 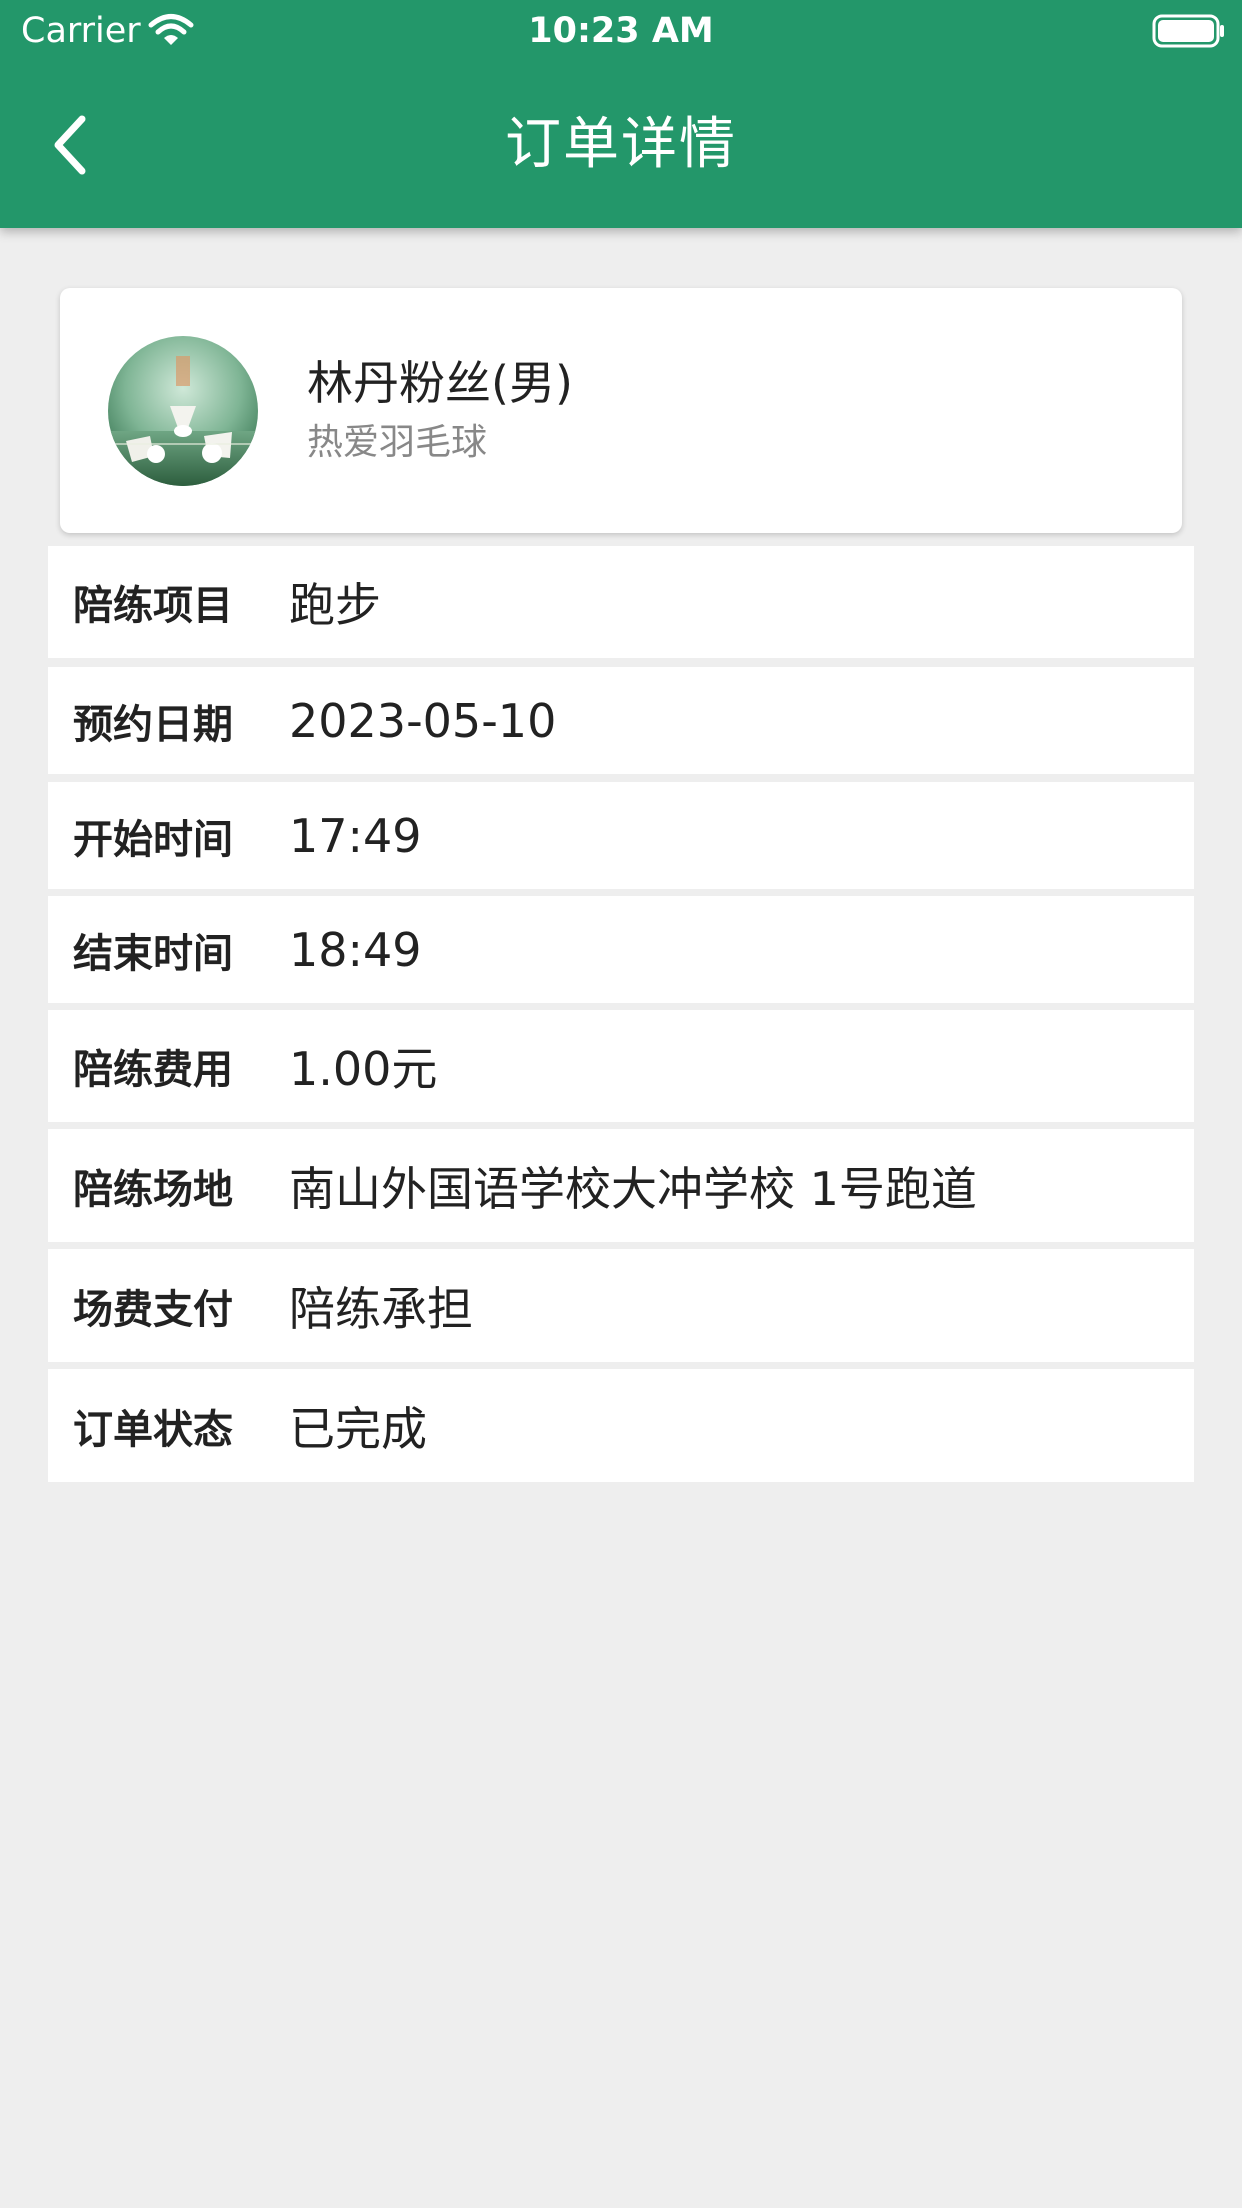 I want to click on status-time: 10:23 AM, so click(x=621, y=31).